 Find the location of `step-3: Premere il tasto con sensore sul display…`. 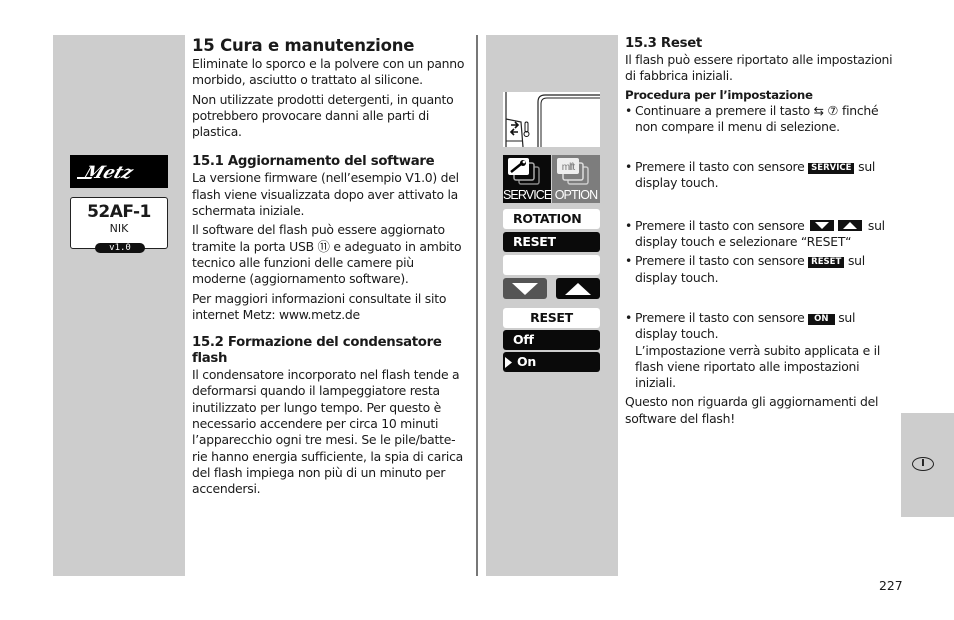

step-3: Premere il tasto con sensore sul display… is located at coordinates (763, 234).